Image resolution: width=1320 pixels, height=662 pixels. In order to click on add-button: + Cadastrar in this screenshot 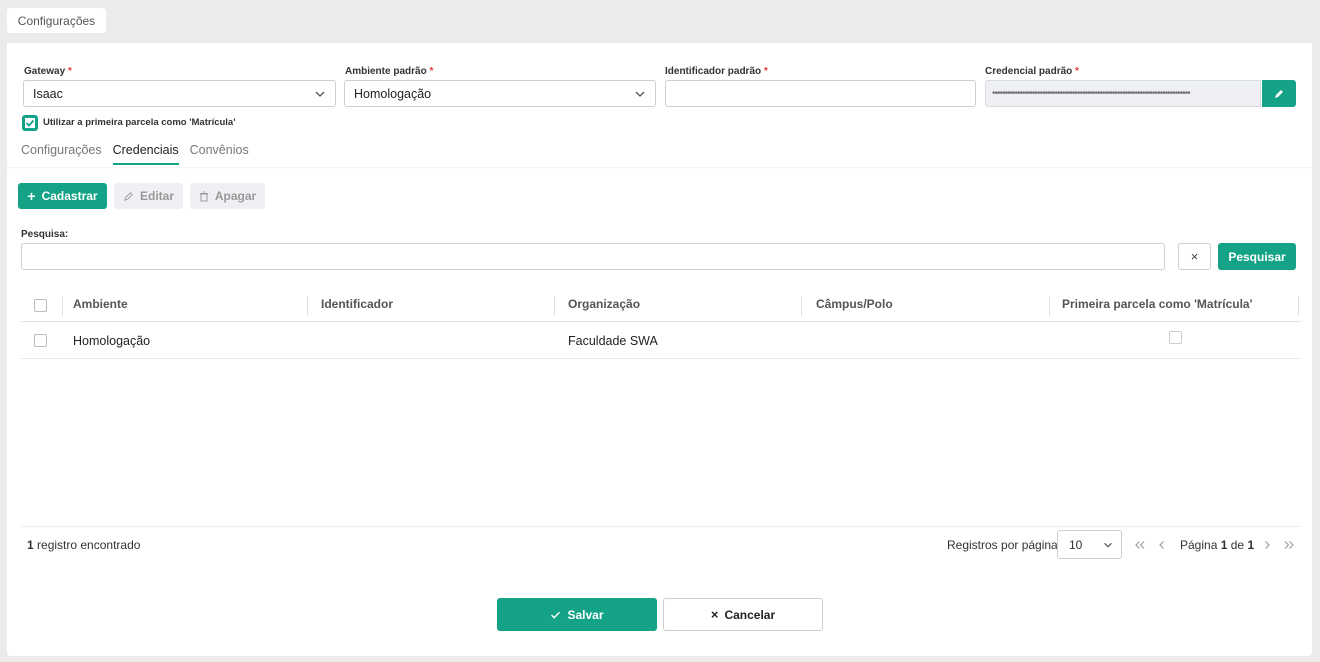, I will do `click(62, 196)`.